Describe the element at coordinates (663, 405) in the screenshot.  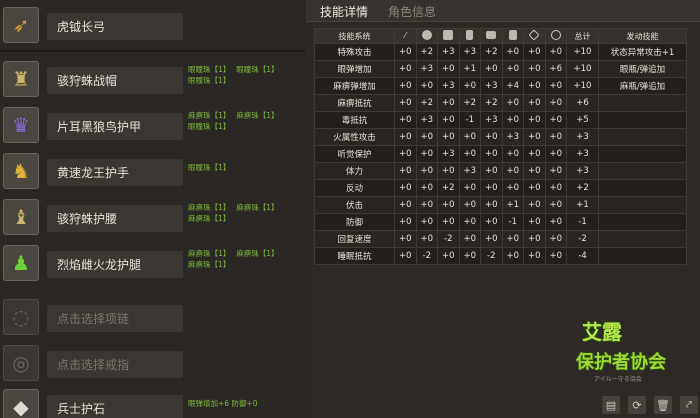
I see `delete-button: 🗑` at that location.